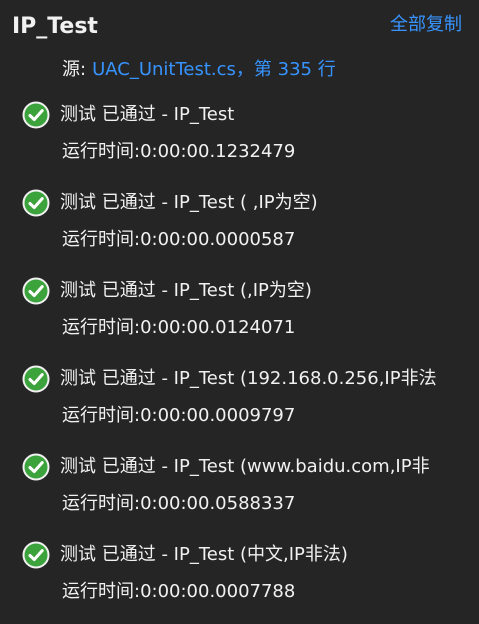  What do you see at coordinates (426, 25) in the screenshot?
I see `copy-all-link: 全部复制` at bounding box center [426, 25].